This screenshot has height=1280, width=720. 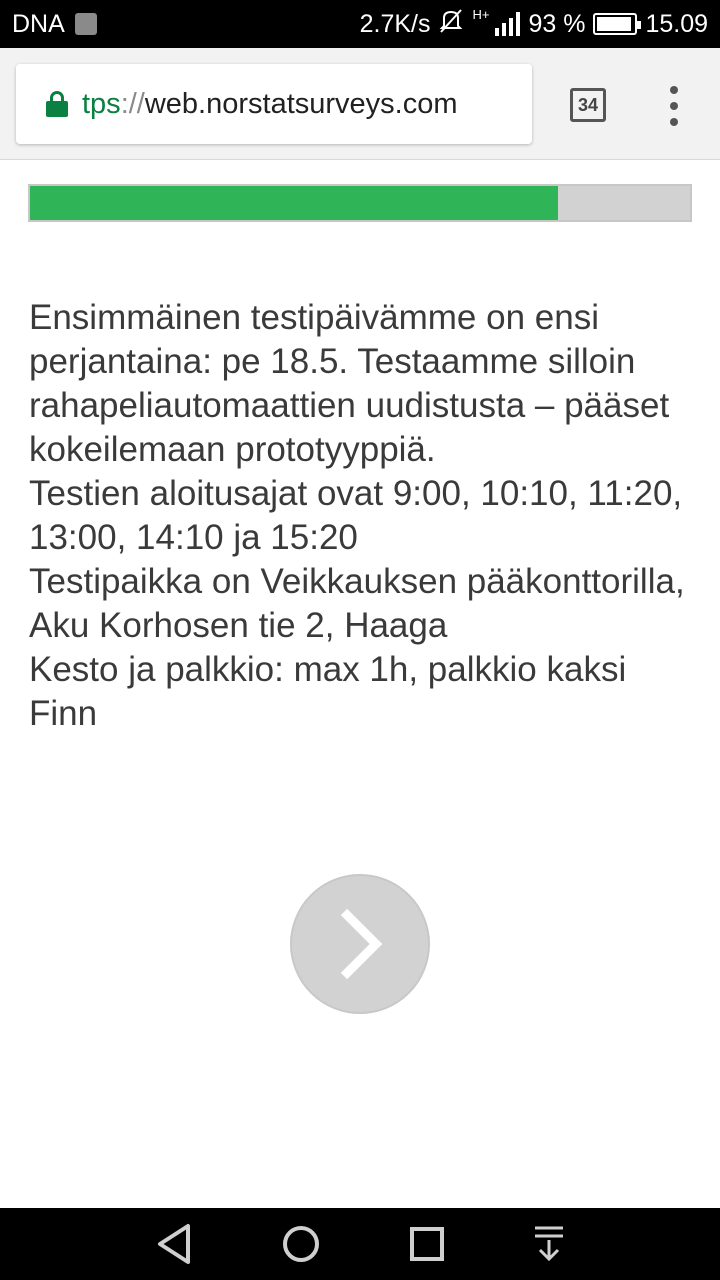 What do you see at coordinates (451, 24) in the screenshot?
I see `mute-icon` at bounding box center [451, 24].